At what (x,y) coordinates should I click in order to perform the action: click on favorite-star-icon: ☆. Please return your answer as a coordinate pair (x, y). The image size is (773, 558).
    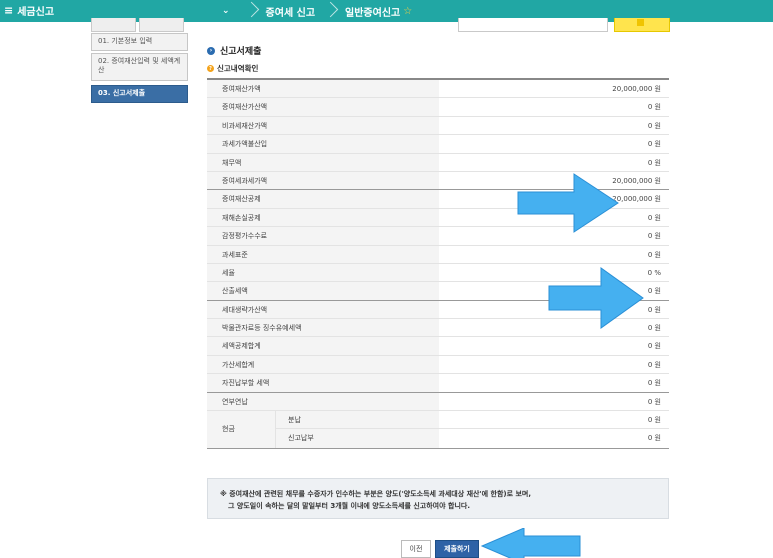
    Looking at the image, I should click on (407, 11).